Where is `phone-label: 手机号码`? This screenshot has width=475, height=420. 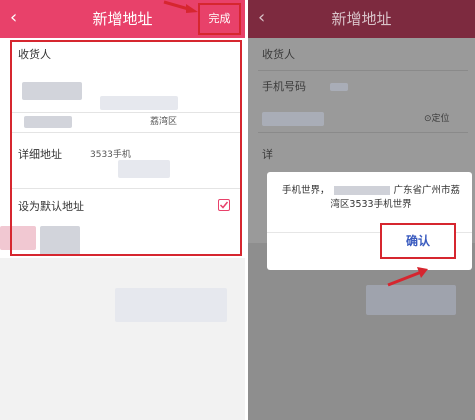 phone-label: 手机号码 is located at coordinates (284, 86).